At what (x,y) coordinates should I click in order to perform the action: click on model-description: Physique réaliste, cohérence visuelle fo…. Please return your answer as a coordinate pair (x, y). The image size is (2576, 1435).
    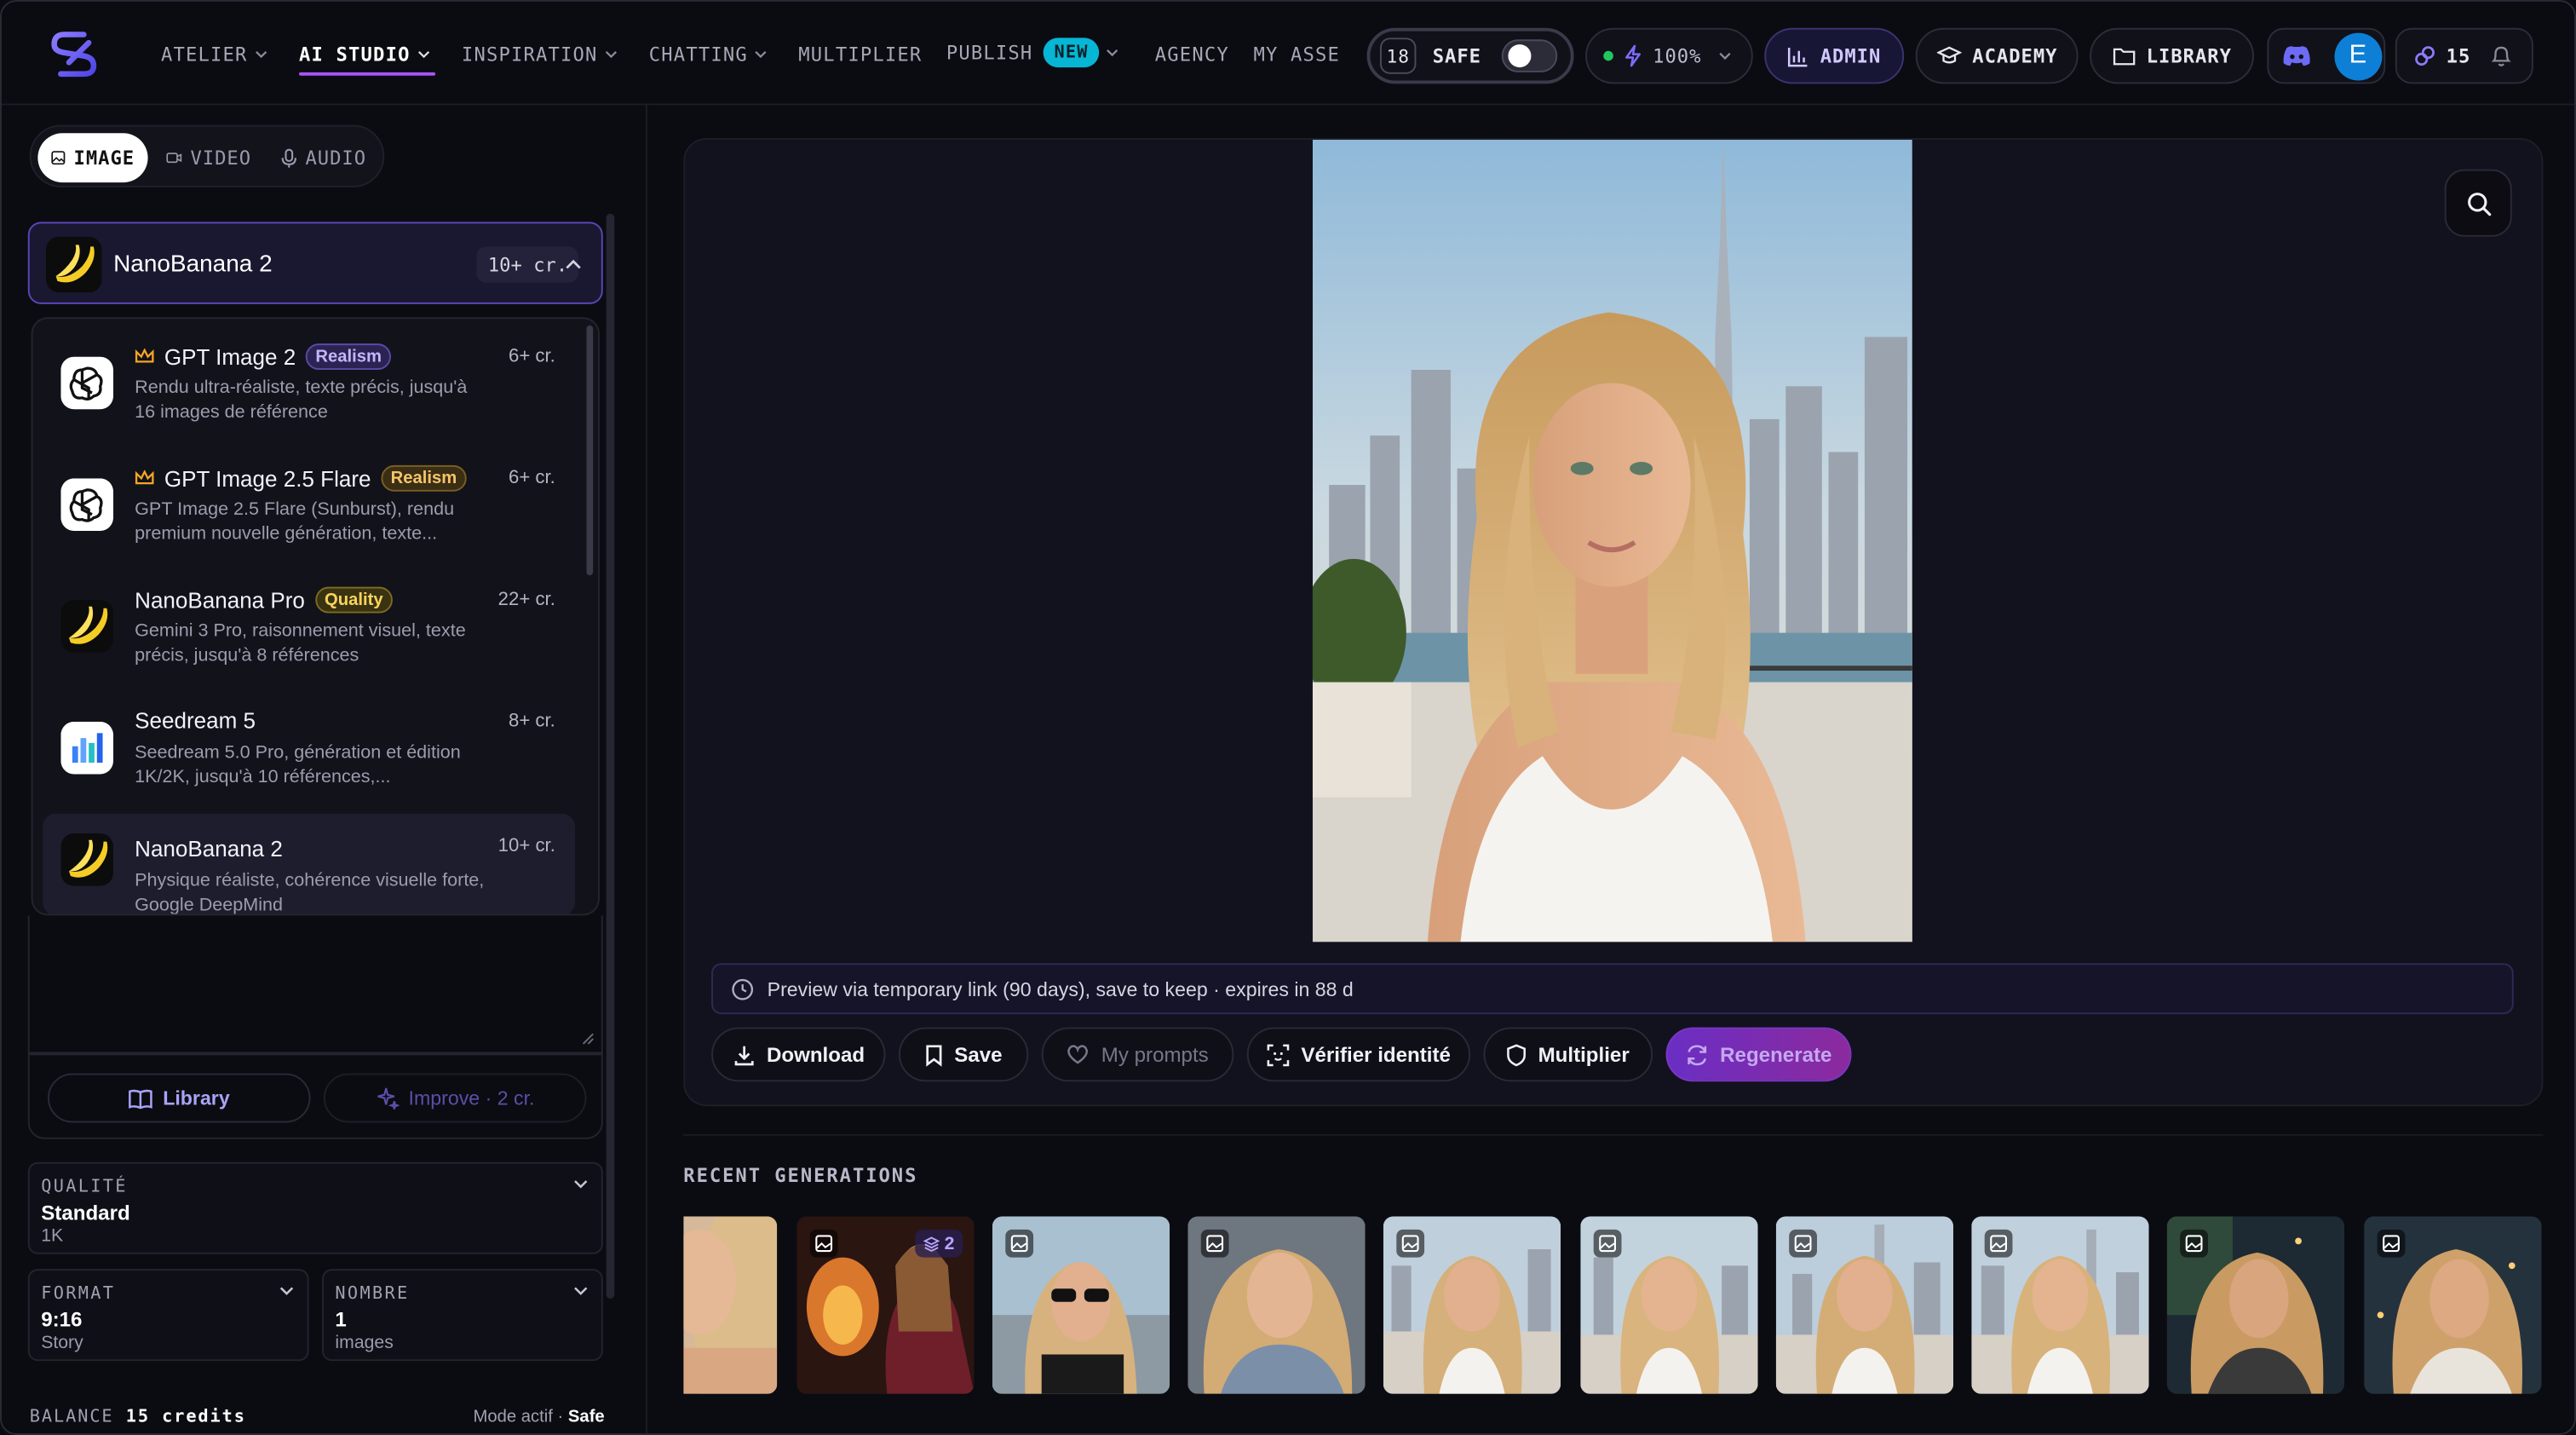
    Looking at the image, I should click on (310, 893).